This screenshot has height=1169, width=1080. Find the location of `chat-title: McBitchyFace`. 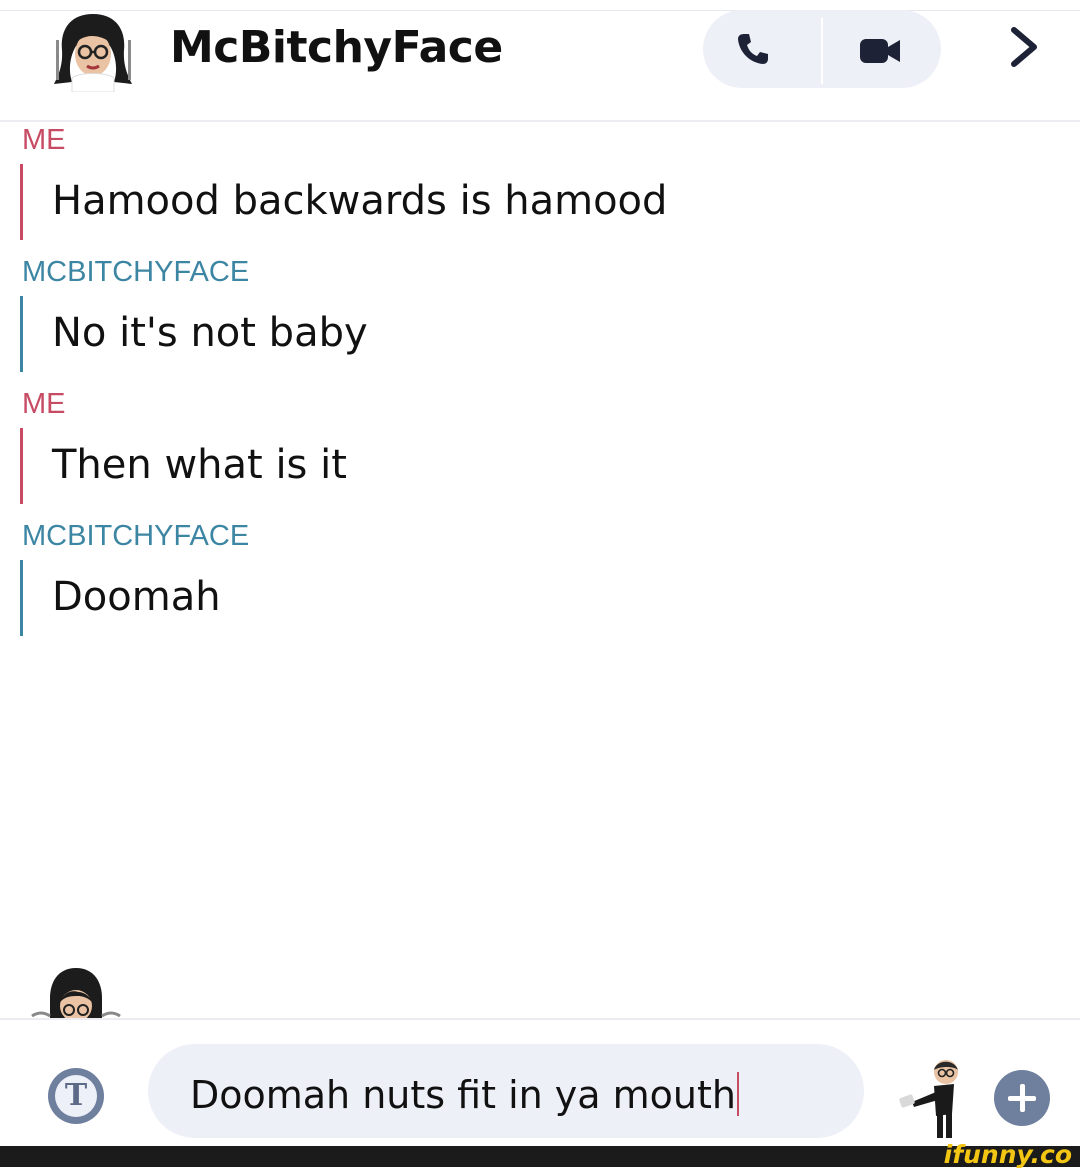

chat-title: McBitchyFace is located at coordinates (336, 47).